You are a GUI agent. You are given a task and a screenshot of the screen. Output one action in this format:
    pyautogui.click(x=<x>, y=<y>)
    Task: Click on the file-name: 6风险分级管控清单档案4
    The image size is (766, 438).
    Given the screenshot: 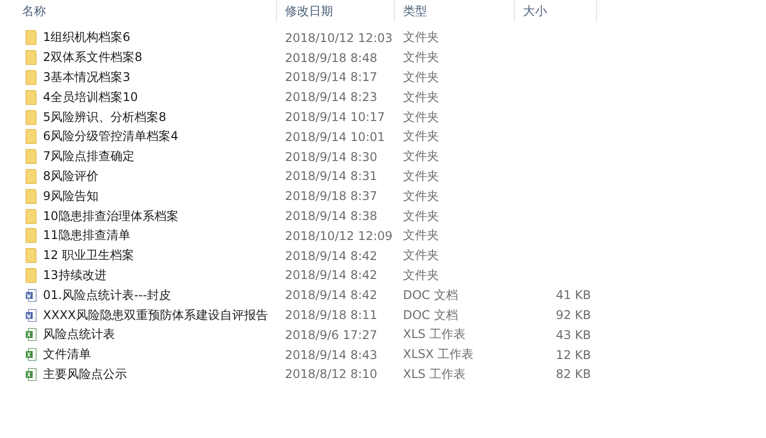 What is the action you would take?
    pyautogui.click(x=110, y=137)
    